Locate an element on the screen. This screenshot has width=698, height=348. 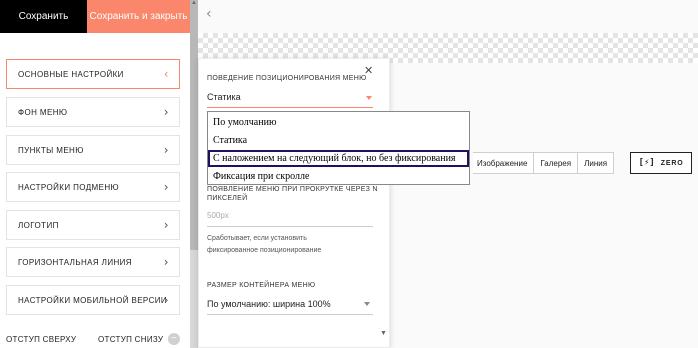
zero-block-button: [⚡] ZERO is located at coordinates (661, 163).